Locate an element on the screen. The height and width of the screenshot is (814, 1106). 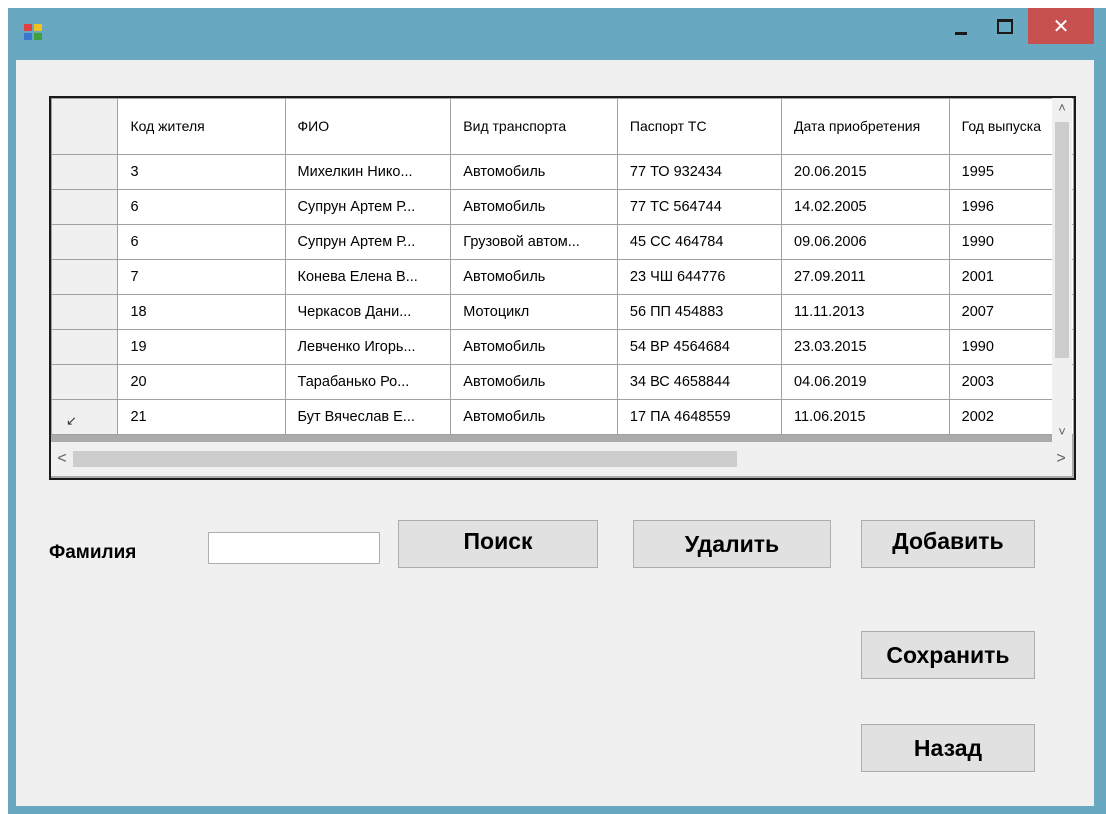
row-header: ↙ is located at coordinates (85, 417).